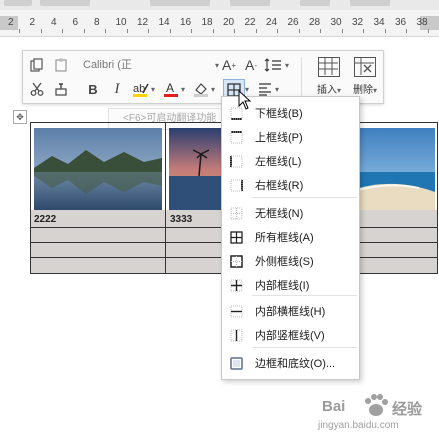 This screenshot has height=448, width=439. Describe the element at coordinates (236, 185) in the screenshot. I see `right-border-icon` at that location.